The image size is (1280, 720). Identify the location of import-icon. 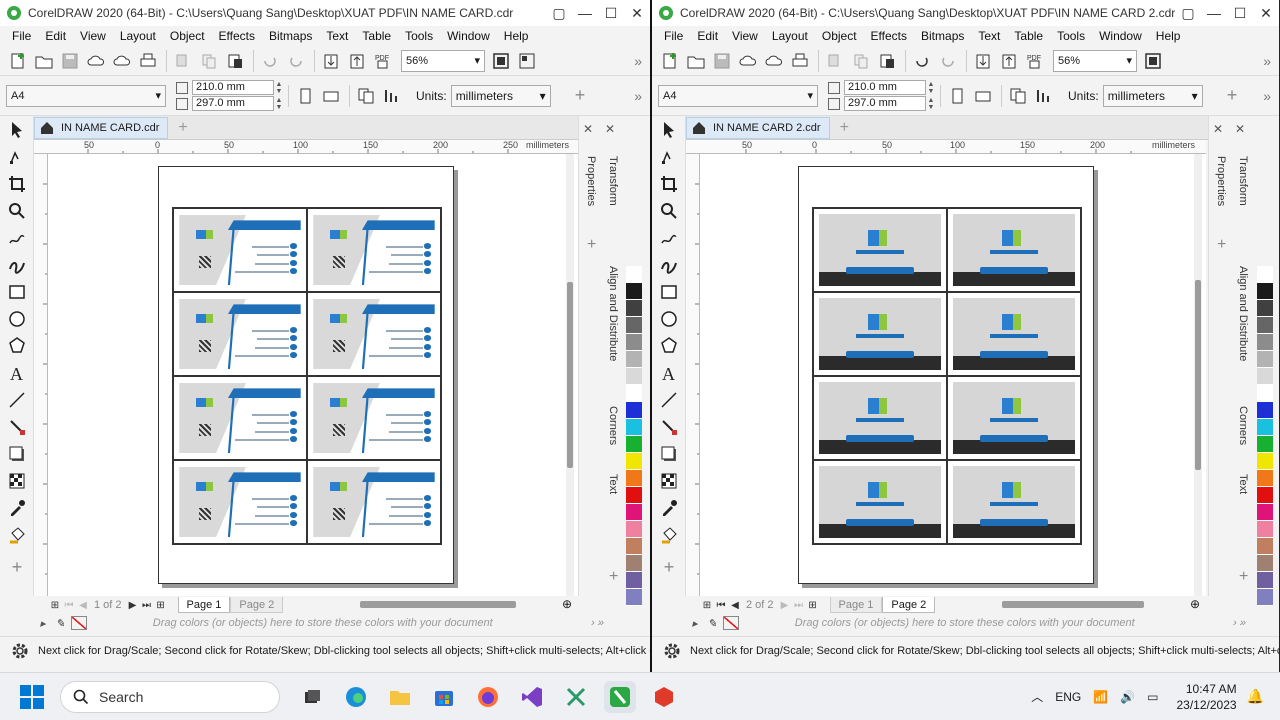
(983, 61).